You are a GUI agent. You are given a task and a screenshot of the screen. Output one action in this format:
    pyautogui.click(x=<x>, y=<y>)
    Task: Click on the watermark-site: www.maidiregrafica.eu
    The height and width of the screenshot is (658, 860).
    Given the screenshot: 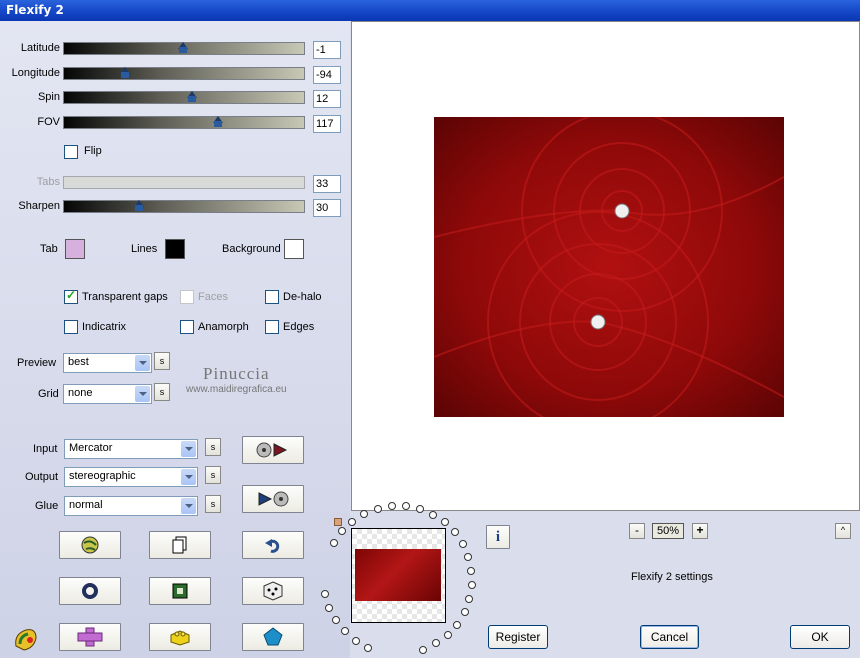 What is the action you would take?
    pyautogui.click(x=236, y=389)
    